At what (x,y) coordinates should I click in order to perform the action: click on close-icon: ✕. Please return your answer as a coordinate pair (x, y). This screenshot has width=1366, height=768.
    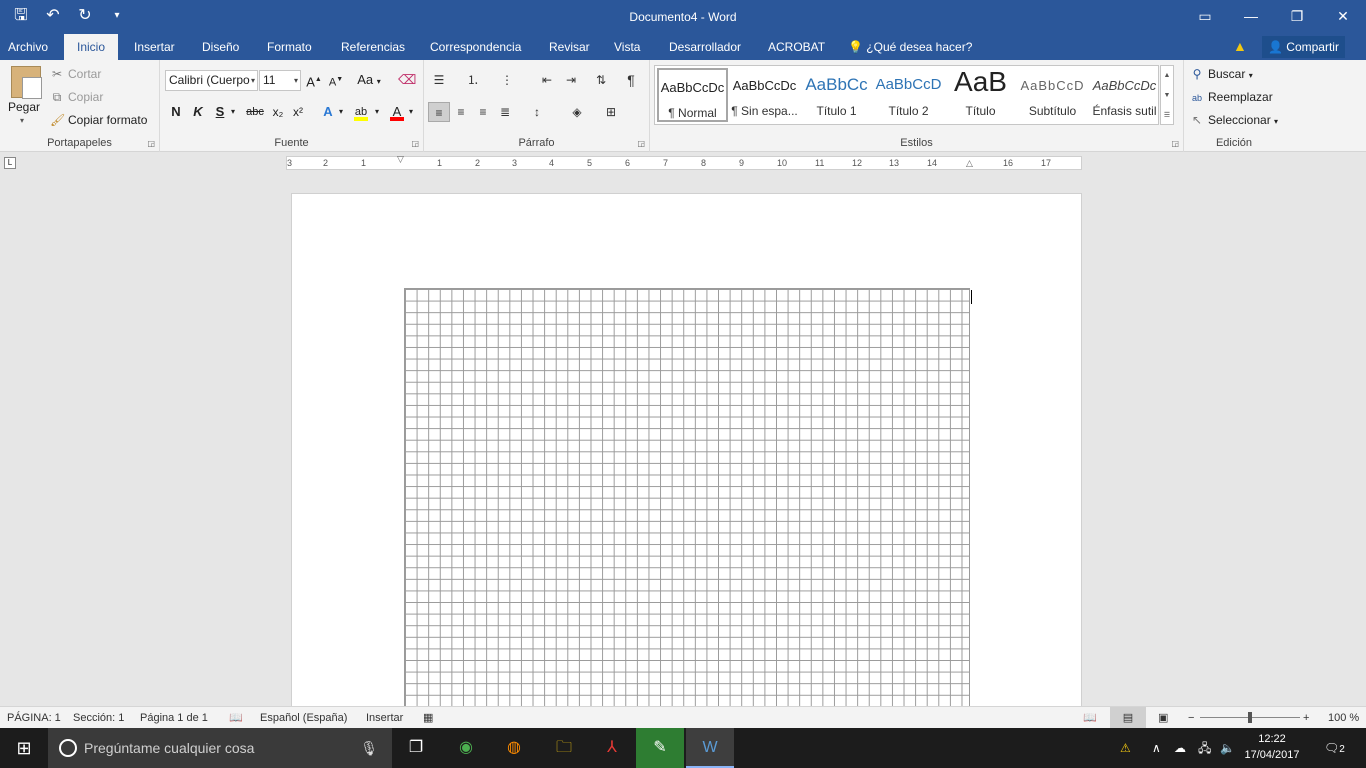
    Looking at the image, I should click on (1343, 16).